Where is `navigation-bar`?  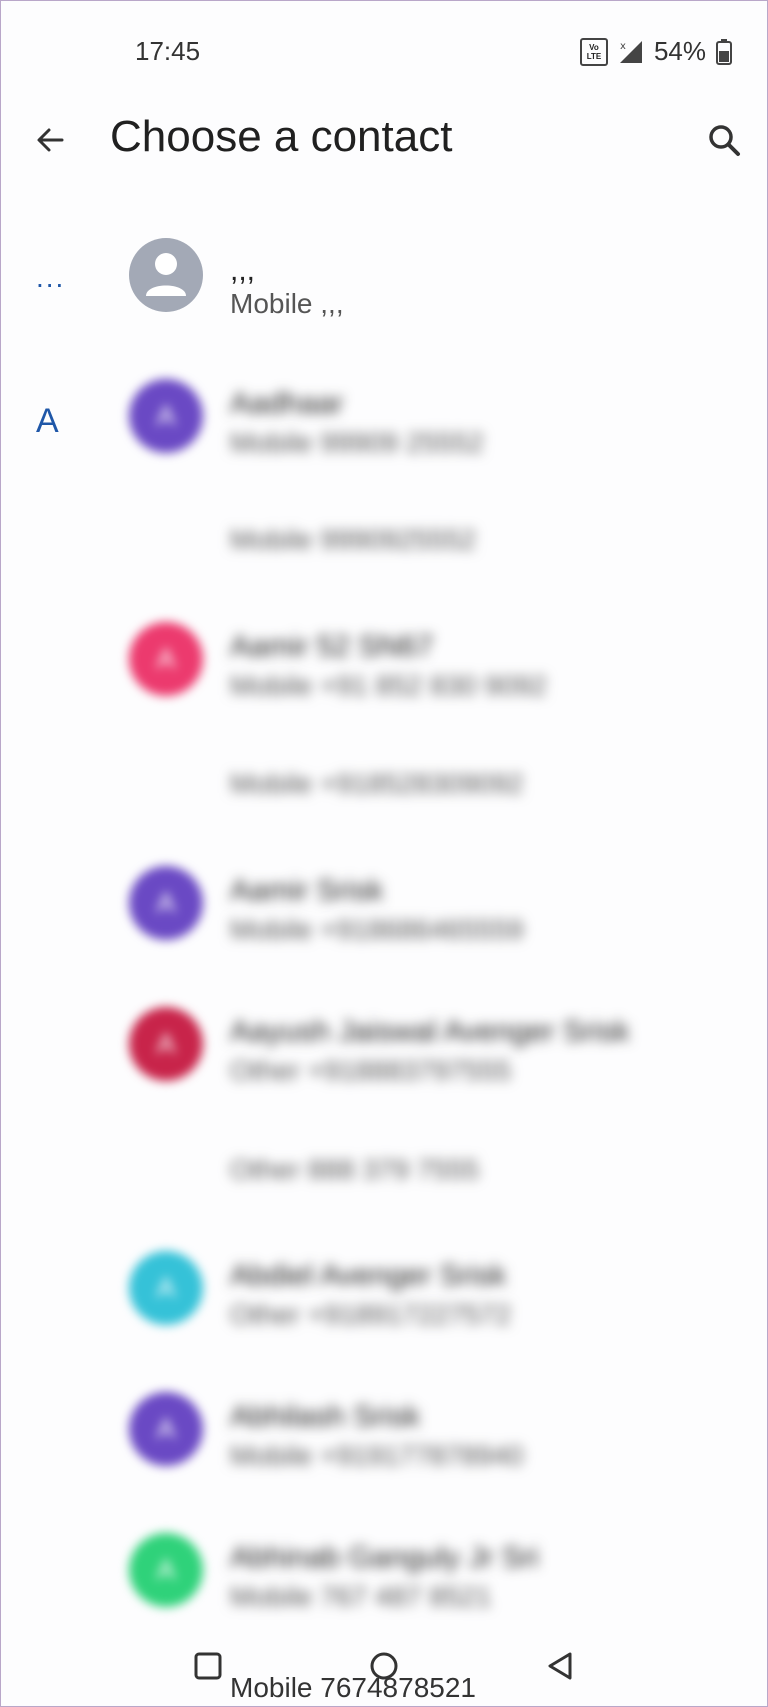
navigation-bar is located at coordinates (384, 1668).